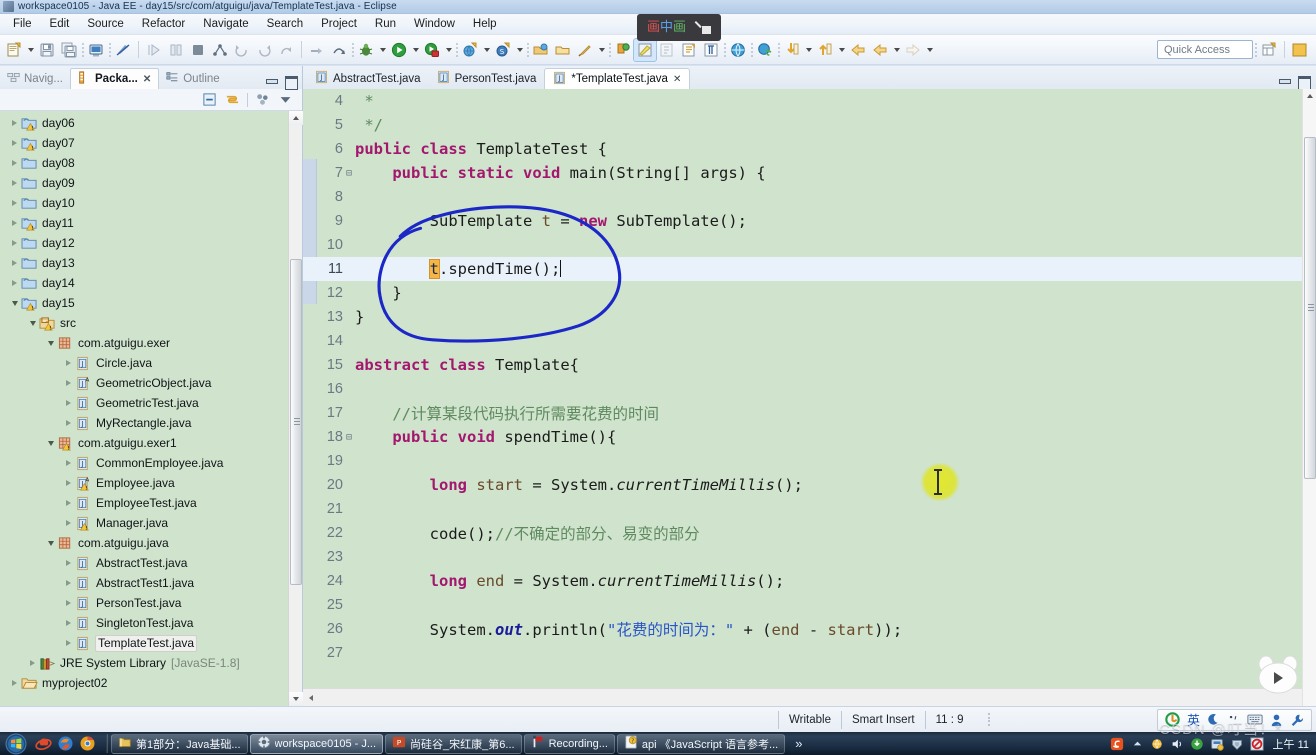 The image size is (1316, 755). What do you see at coordinates (1304, 82) in the screenshot?
I see `editor-maximize-icon` at bounding box center [1304, 82].